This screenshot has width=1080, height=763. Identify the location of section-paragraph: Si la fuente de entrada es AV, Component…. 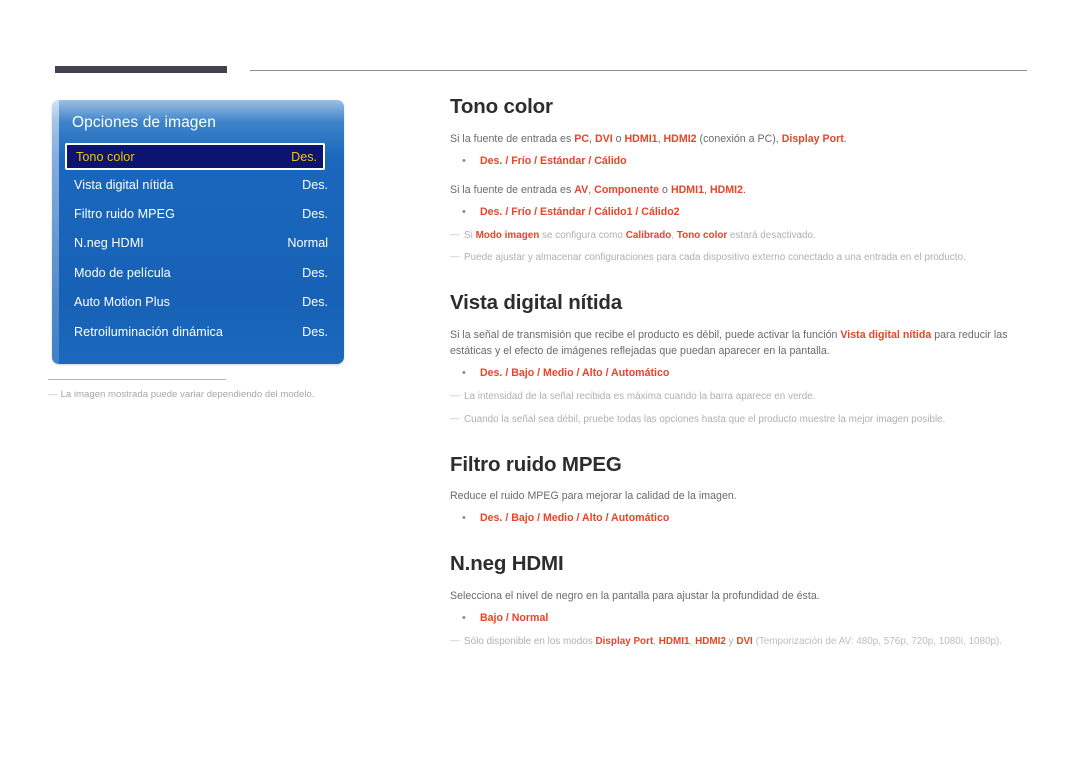
(740, 190).